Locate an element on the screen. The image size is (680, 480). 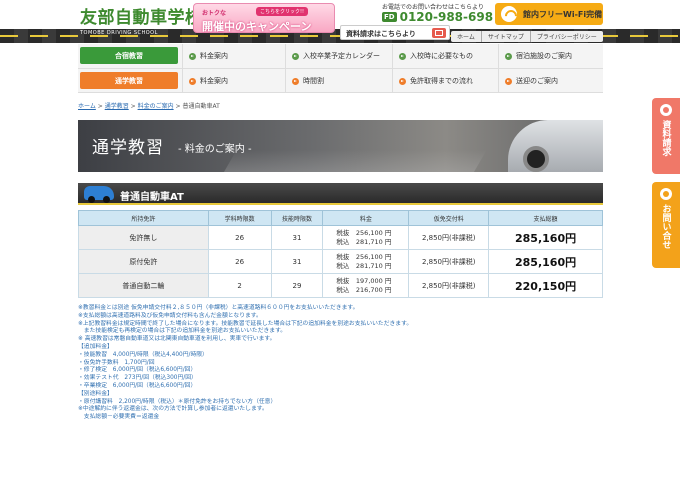
note-line: ・卒業検定 6,000円/回（税込6,600円/回） is located at coordinates (137, 385).